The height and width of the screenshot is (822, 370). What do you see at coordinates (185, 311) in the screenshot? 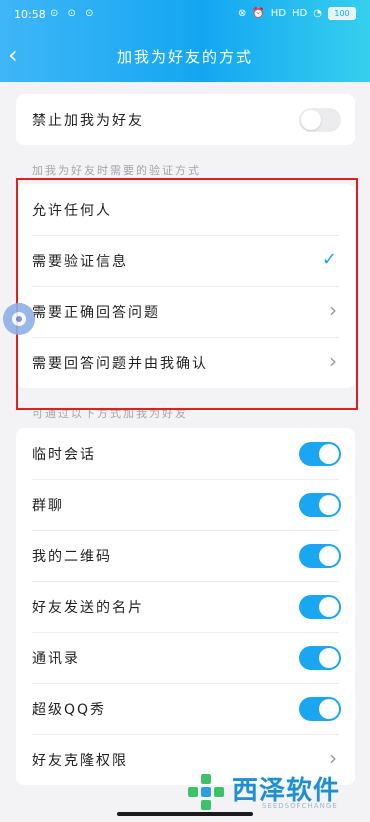
I see `verify-option-answer: 需要正确回答问题 ›` at bounding box center [185, 311].